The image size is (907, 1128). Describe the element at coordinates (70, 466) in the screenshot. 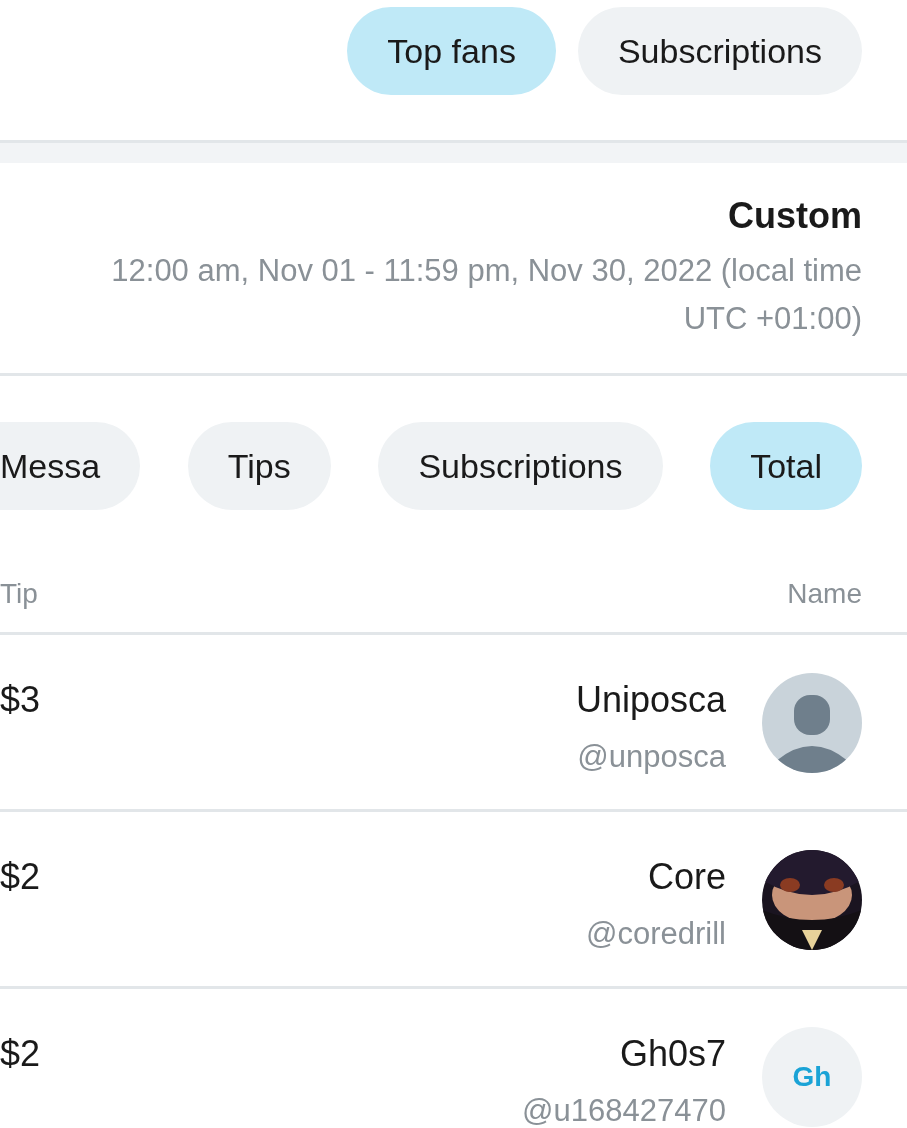

I see `filter-tab: Messa` at that location.